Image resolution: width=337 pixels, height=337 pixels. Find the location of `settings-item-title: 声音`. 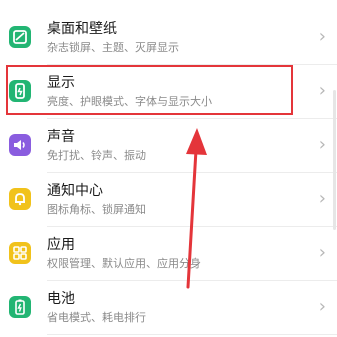

settings-item-title: 声音 is located at coordinates (61, 137).